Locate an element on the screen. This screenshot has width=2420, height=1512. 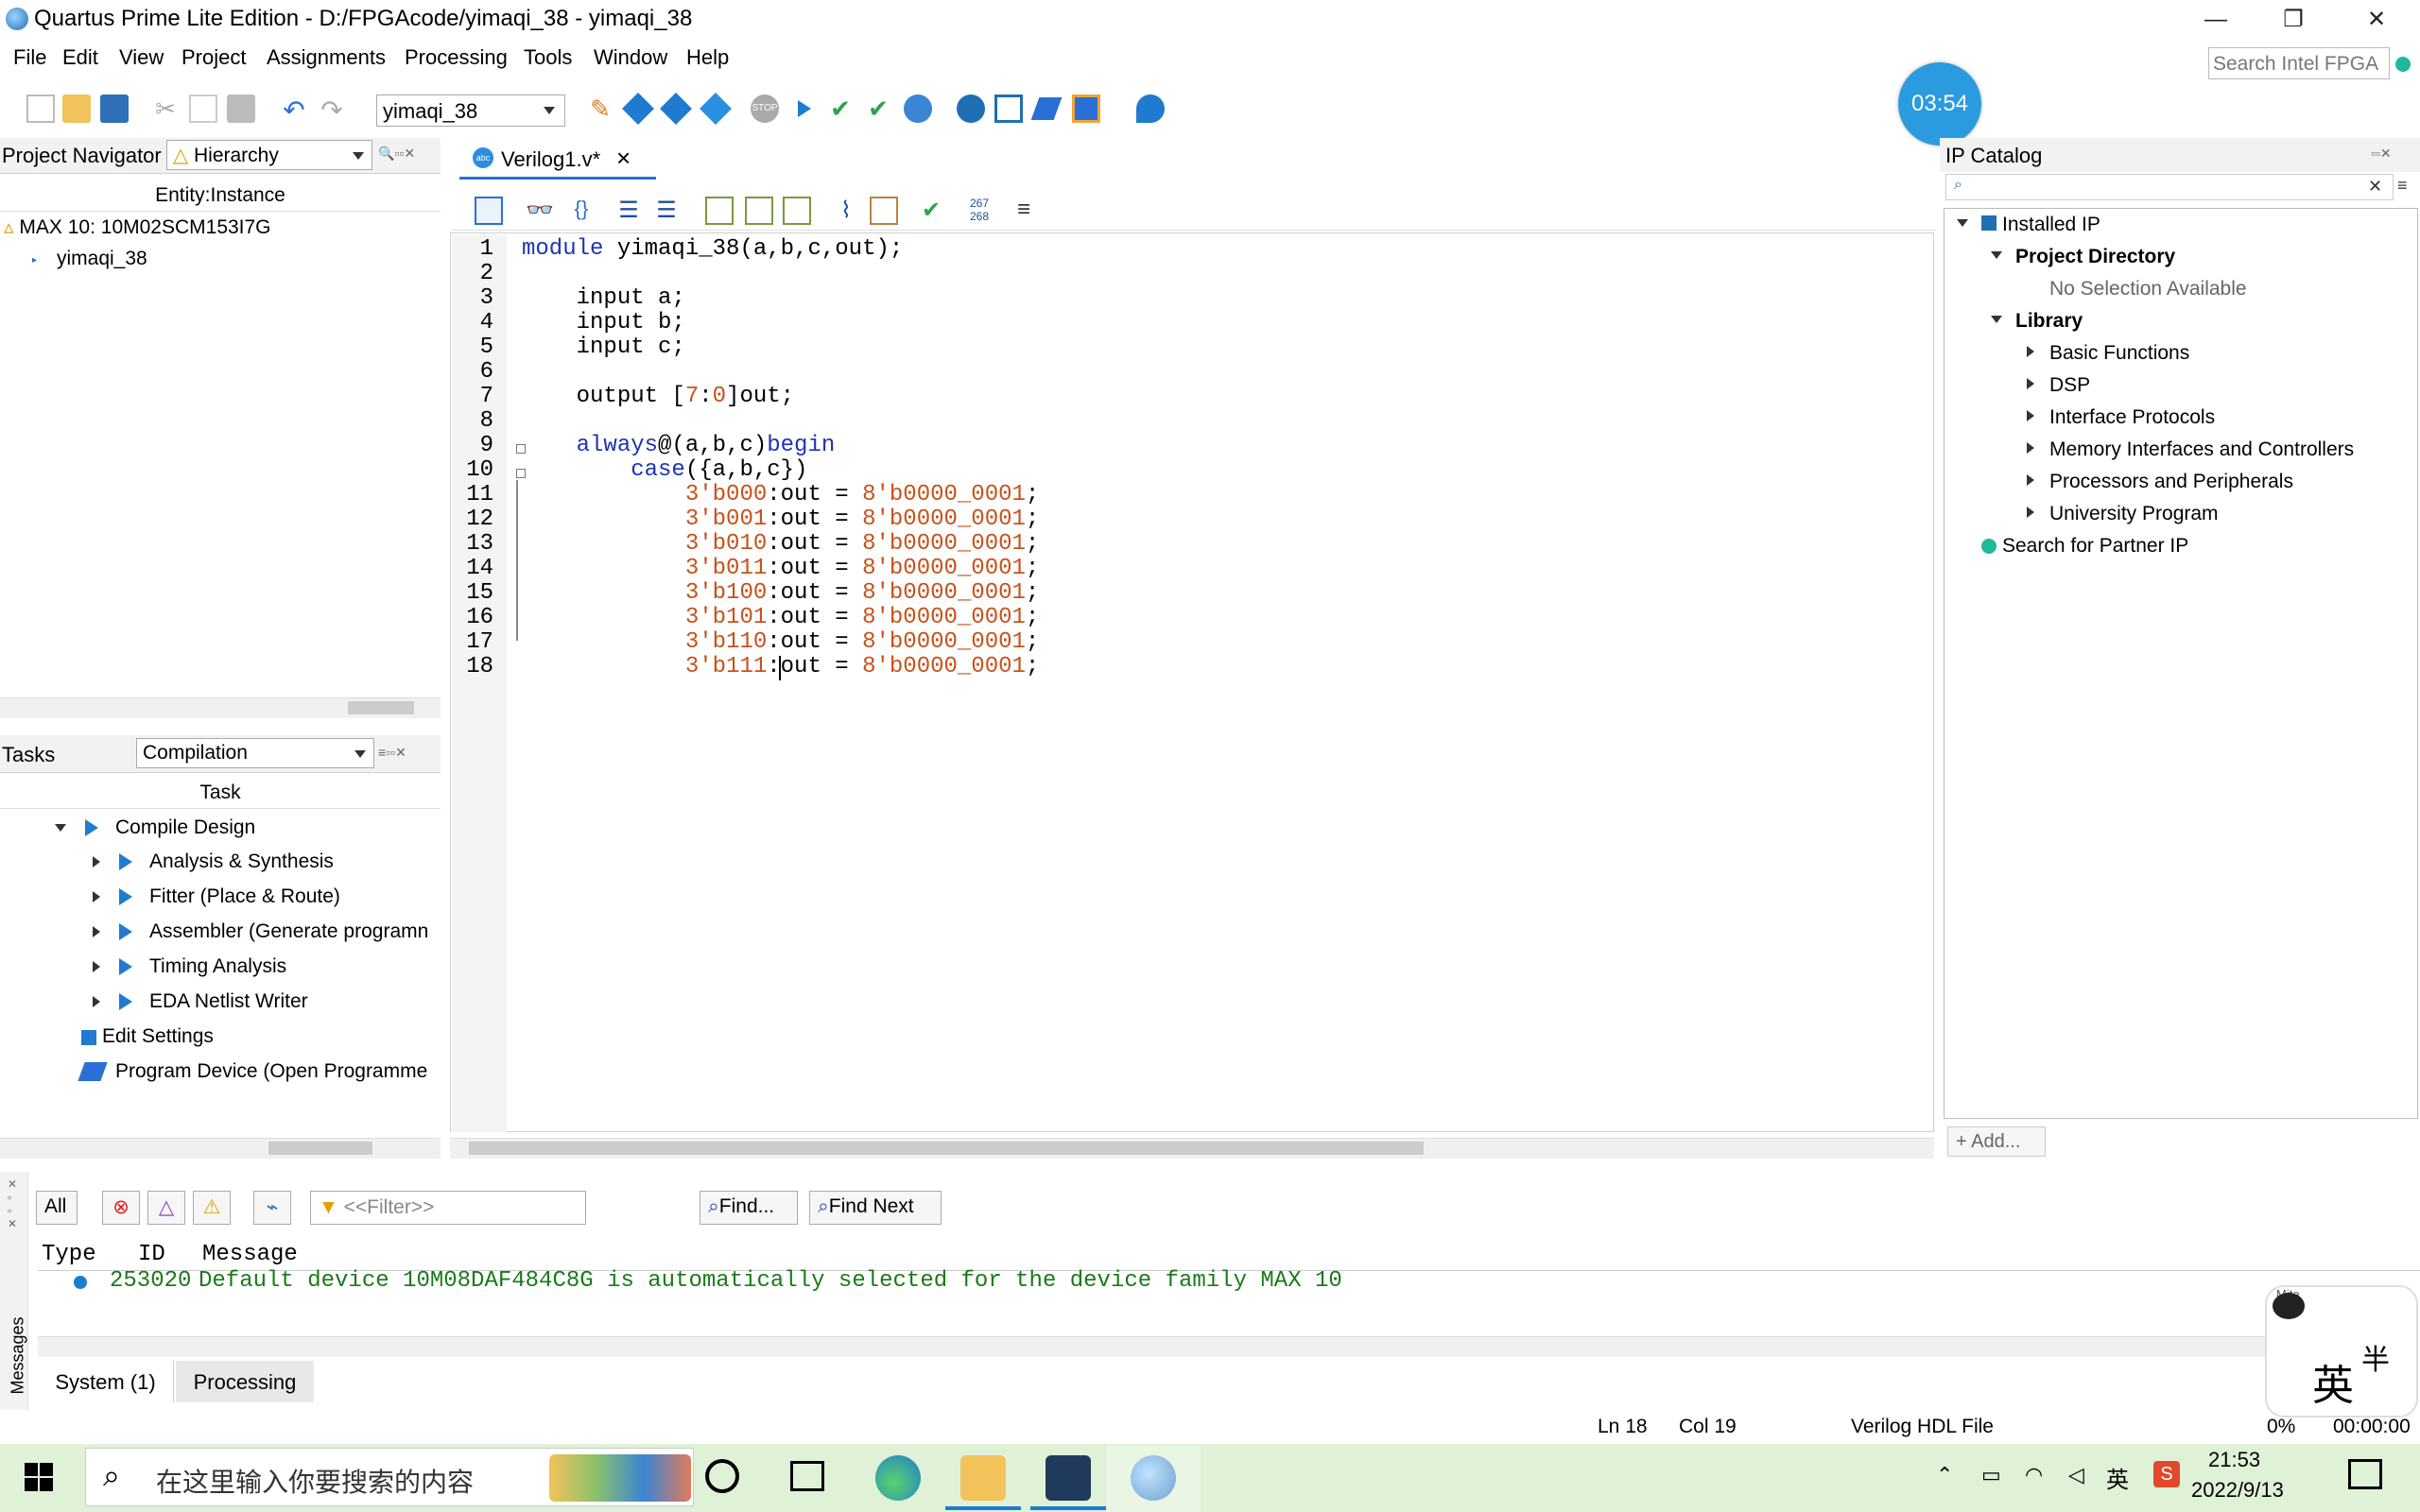
help-chat-icon is located at coordinates (1150, 108).